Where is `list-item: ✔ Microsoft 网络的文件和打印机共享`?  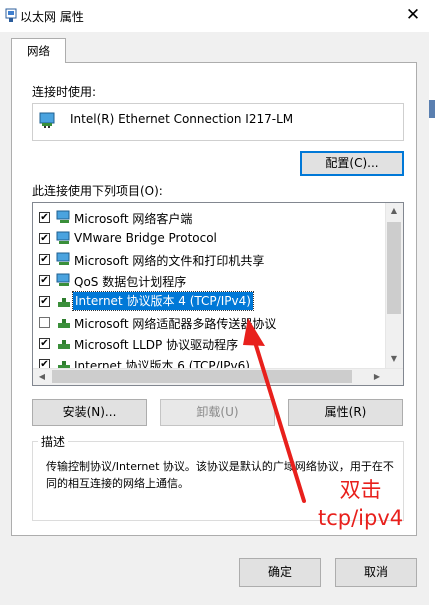 list-item: ✔ Microsoft 网络的文件和打印机共享 is located at coordinates (209, 259).